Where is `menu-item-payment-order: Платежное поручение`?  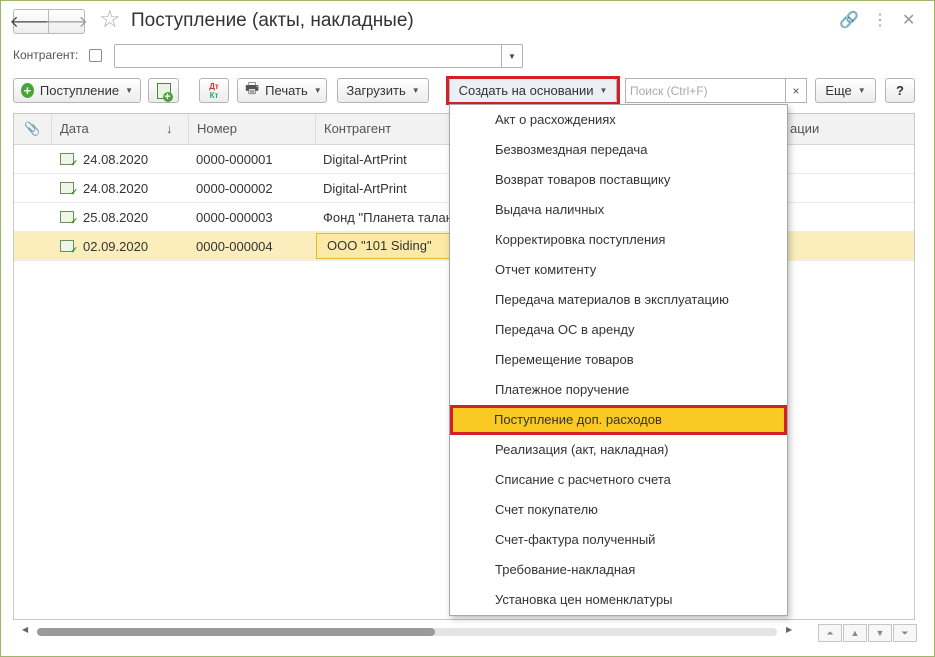 menu-item-payment-order: Платежное поручение is located at coordinates (618, 390).